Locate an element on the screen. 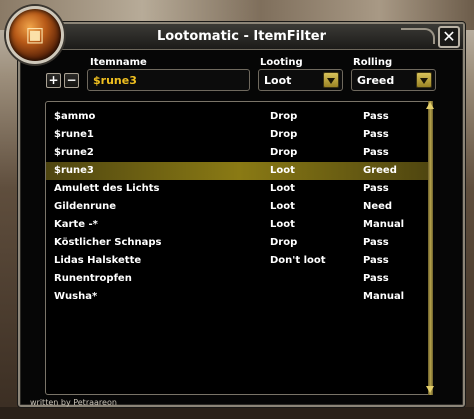 The height and width of the screenshot is (419, 474). table-row: $ammo Drop Pass is located at coordinates (239, 117).